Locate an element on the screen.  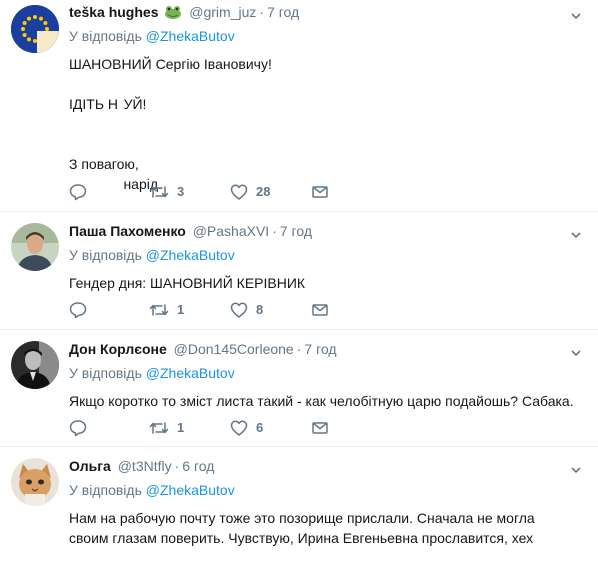
display-name: Дон Корлєоне is located at coordinates (118, 349).